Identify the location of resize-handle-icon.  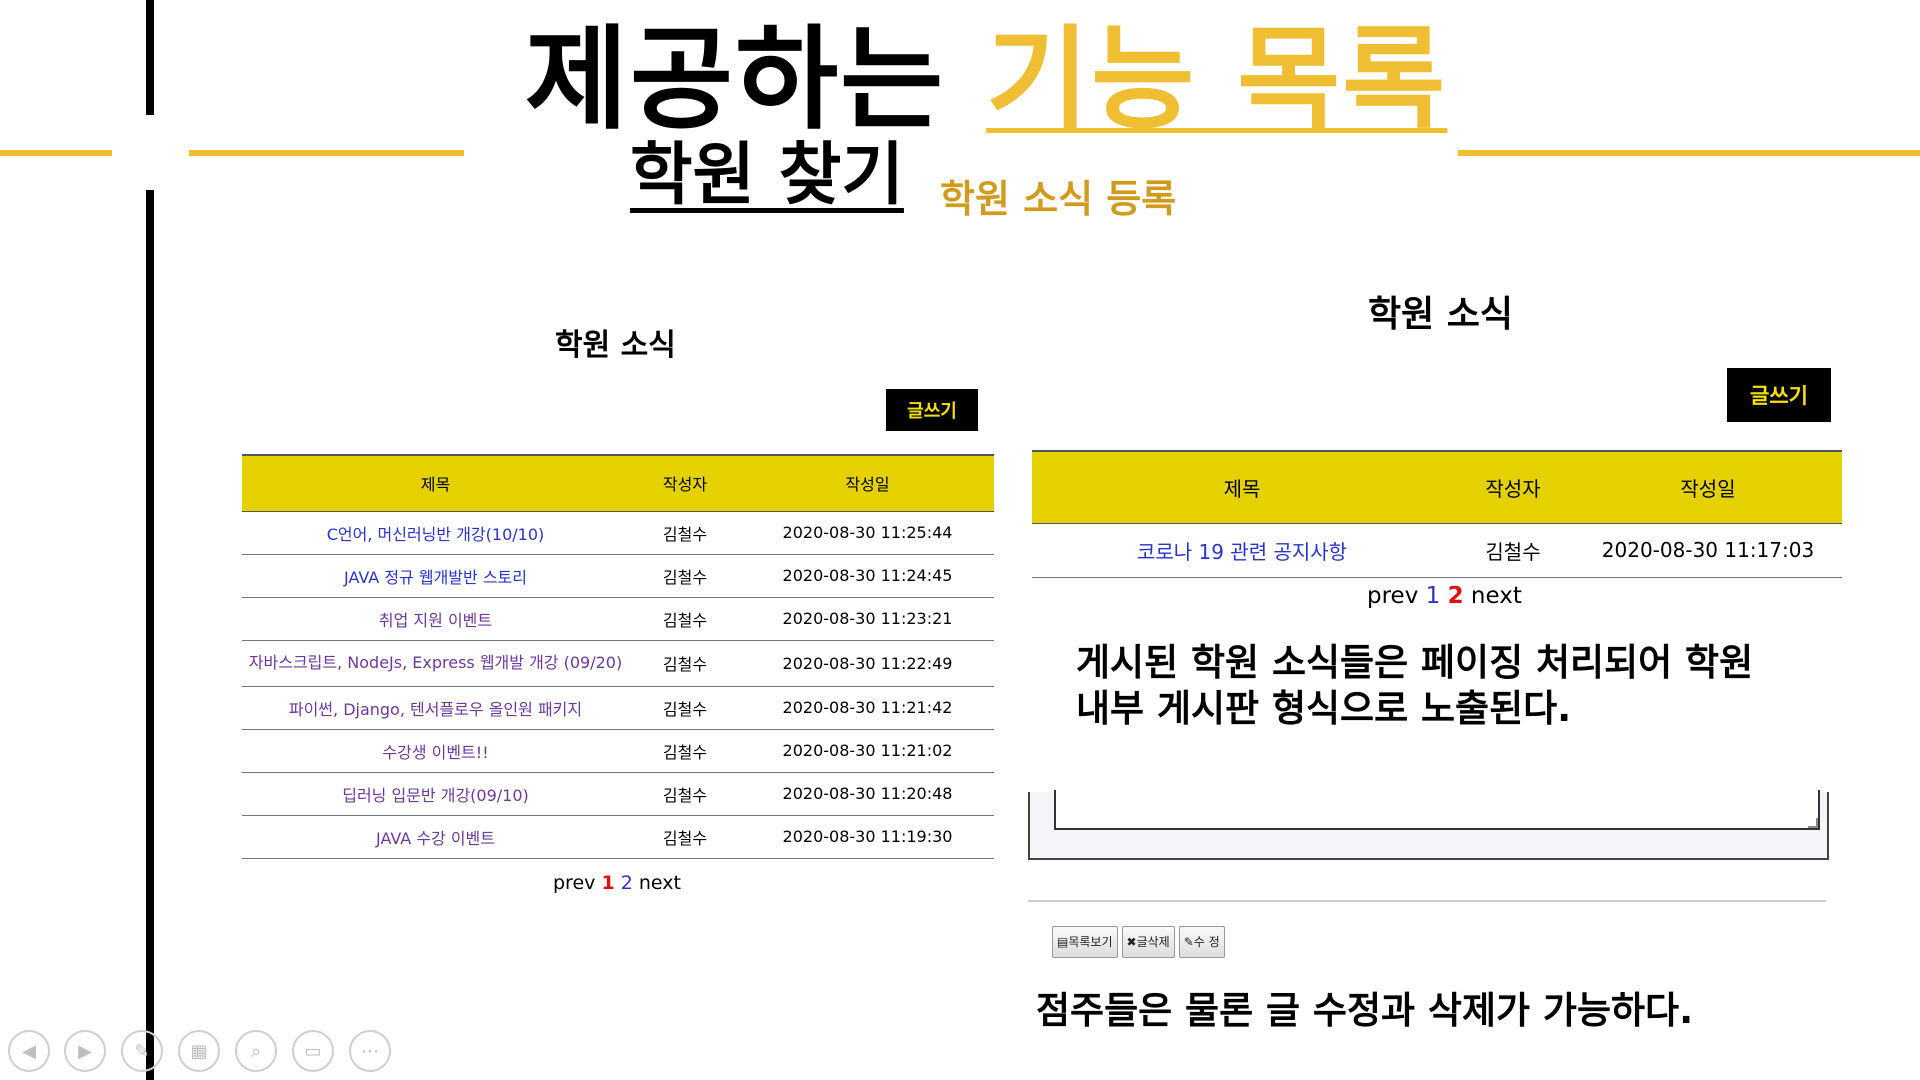
(1813, 823).